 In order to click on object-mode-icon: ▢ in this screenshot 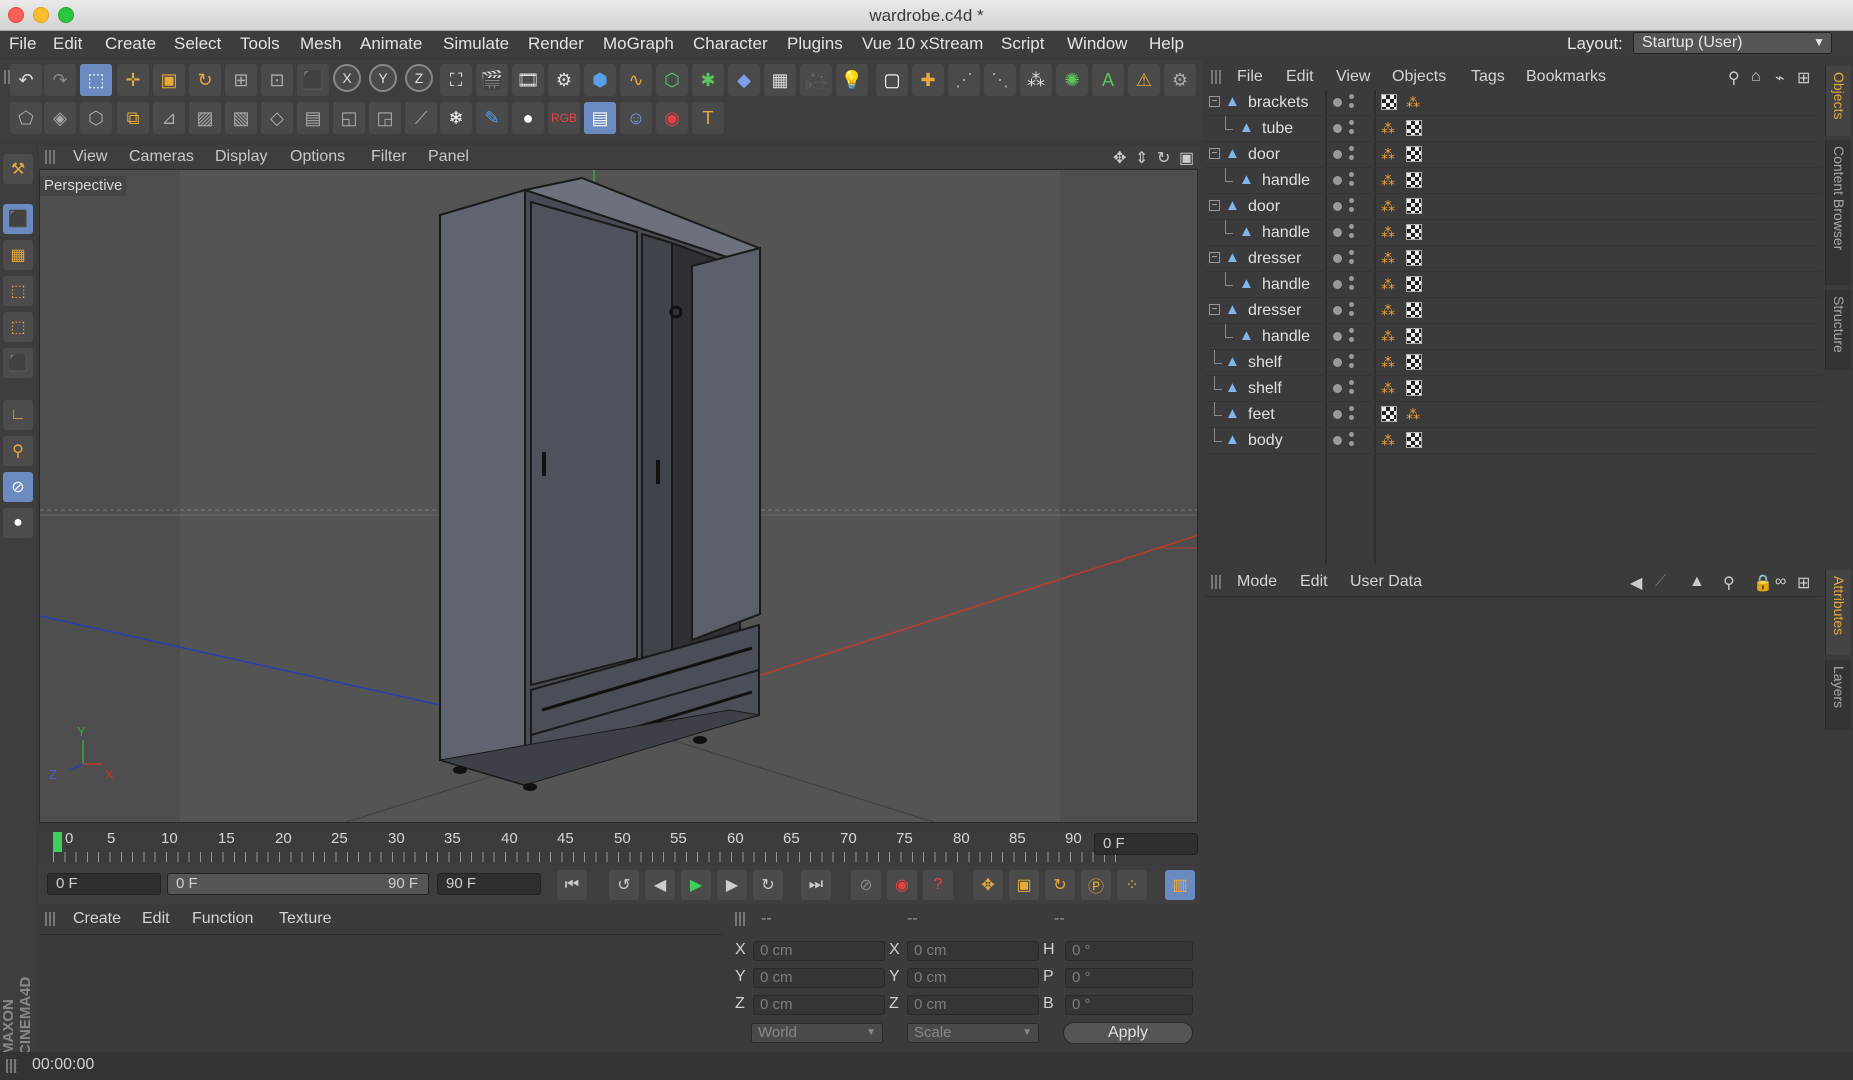, I will do `click(892, 80)`.